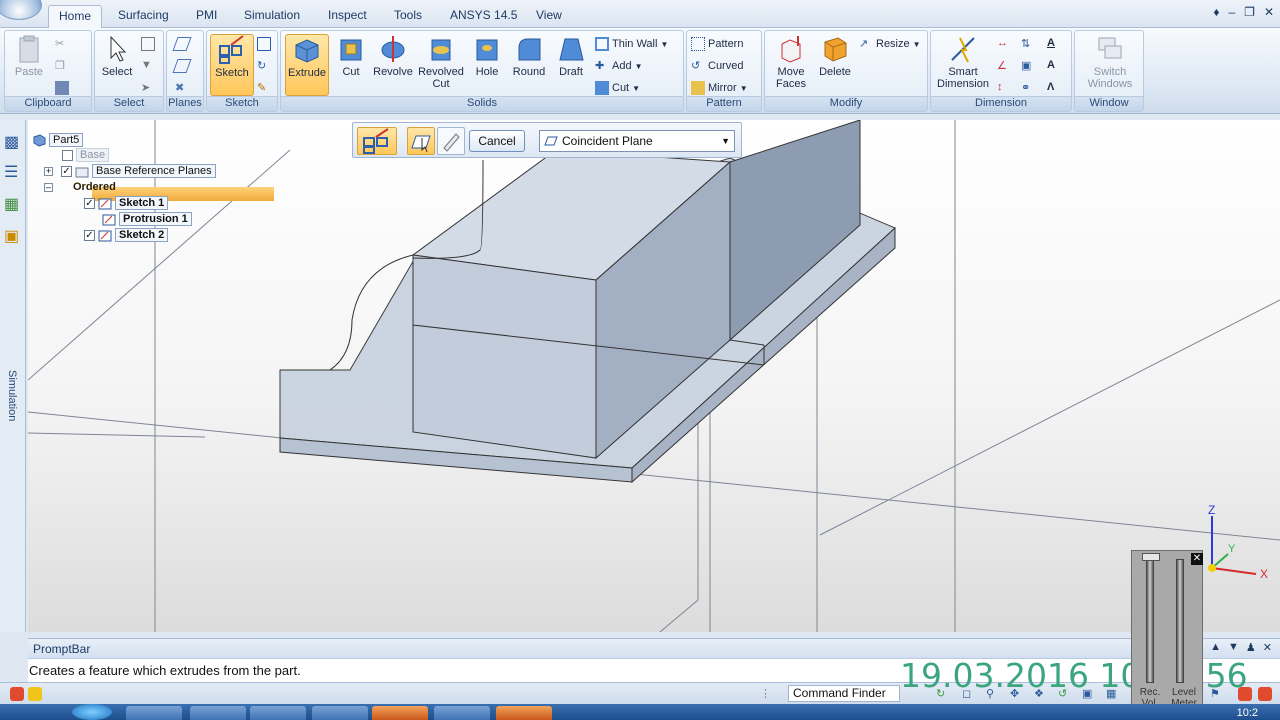 This screenshot has height=720, width=1280. I want to click on tree-item-sketch2: ✓ Sketch 2, so click(126, 235).